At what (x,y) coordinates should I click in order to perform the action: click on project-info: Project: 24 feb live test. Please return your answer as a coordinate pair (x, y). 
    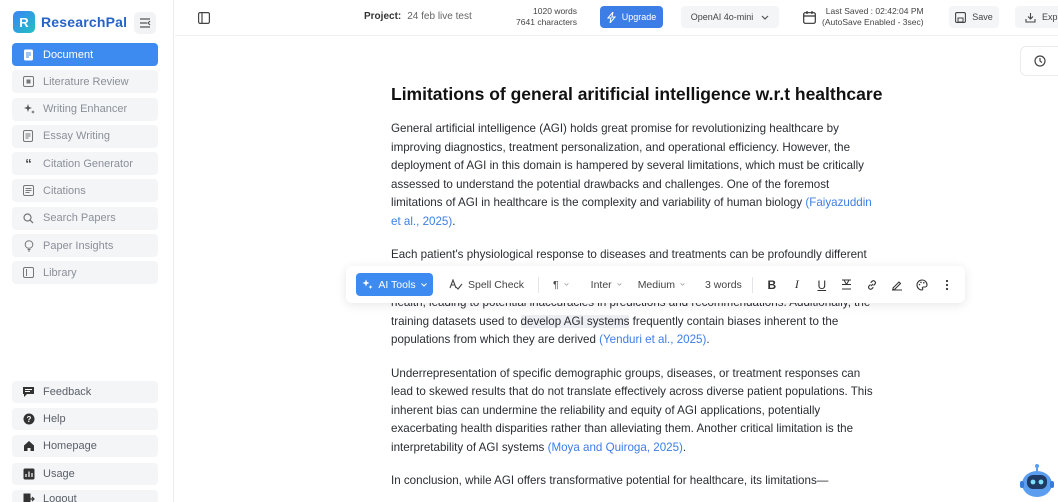
    Looking at the image, I should click on (418, 16).